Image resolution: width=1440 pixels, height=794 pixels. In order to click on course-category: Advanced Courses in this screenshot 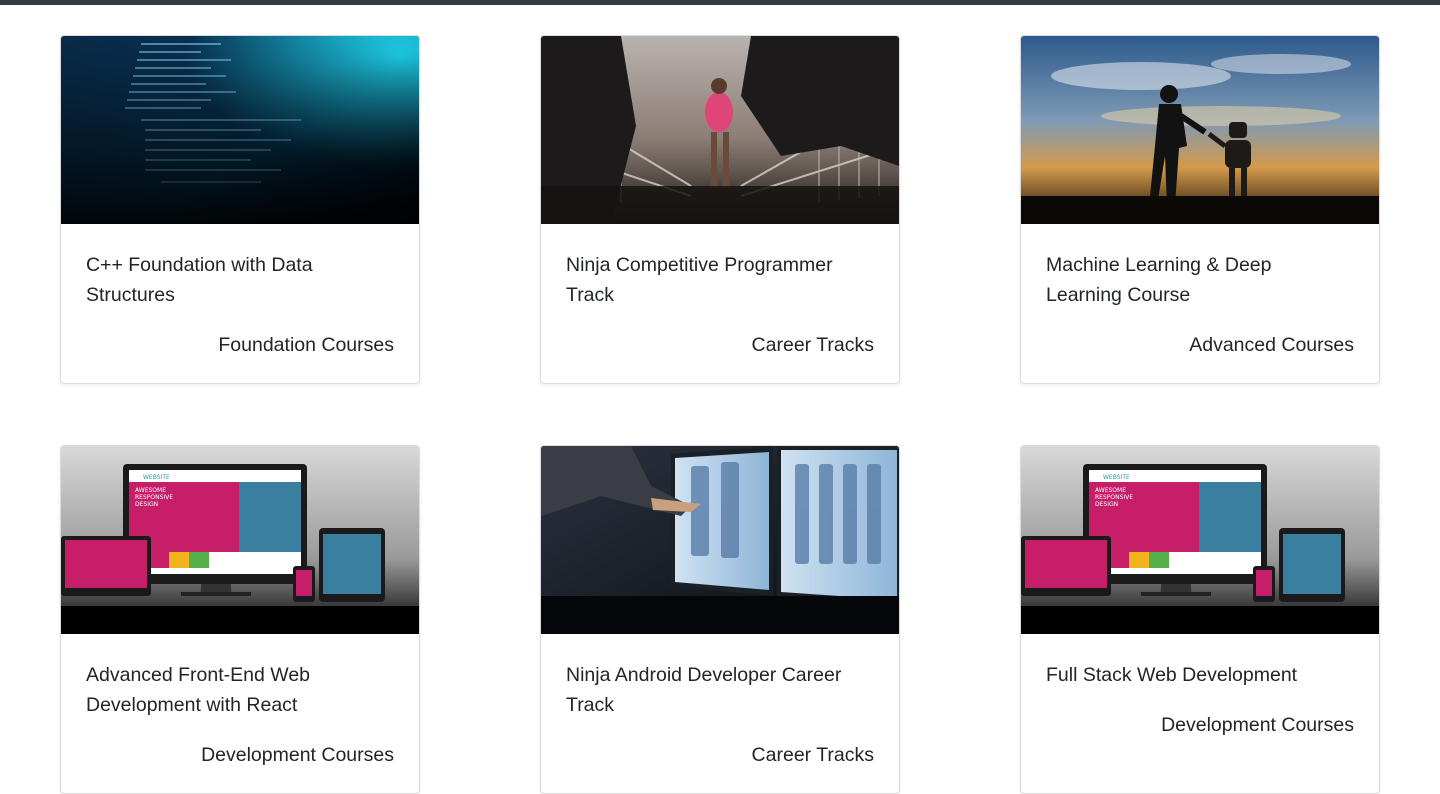, I will do `click(1271, 345)`.